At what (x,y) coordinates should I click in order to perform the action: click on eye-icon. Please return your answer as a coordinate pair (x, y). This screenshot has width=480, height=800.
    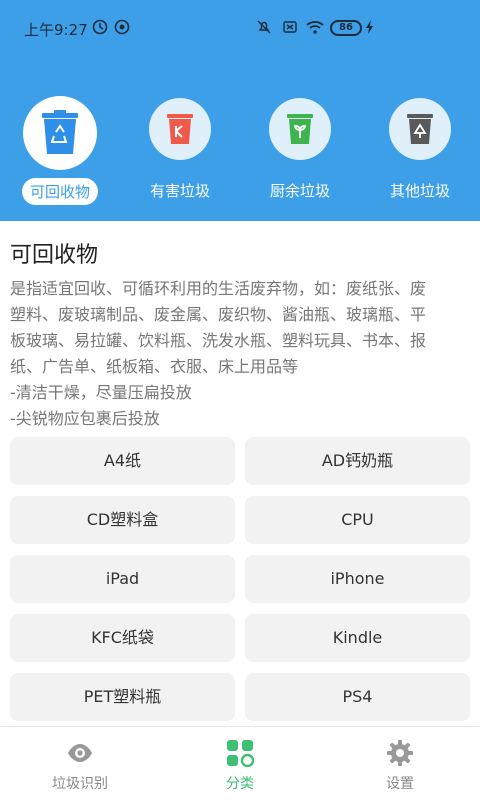
    Looking at the image, I should click on (80, 753).